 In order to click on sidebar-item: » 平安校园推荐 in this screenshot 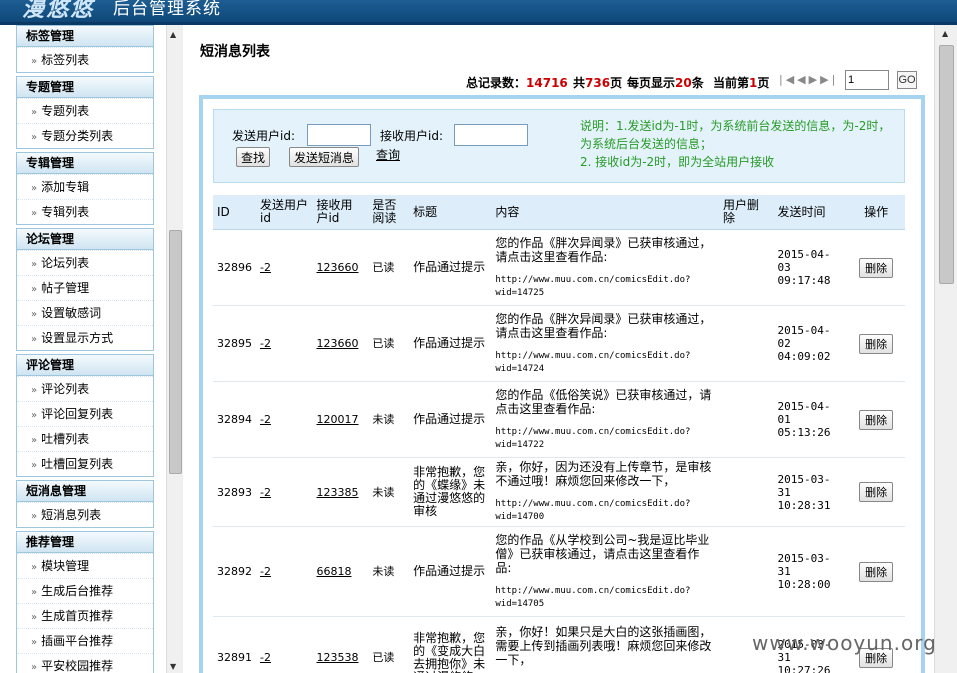, I will do `click(85, 663)`.